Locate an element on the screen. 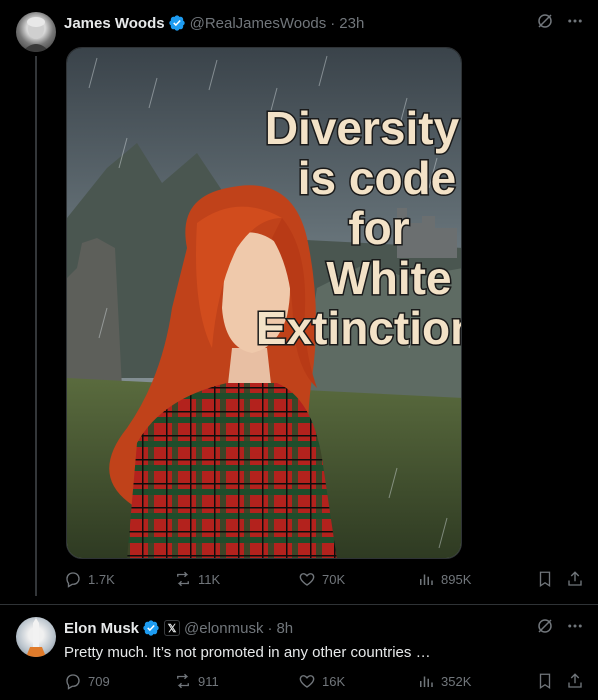 This screenshot has width=598, height=700. engagement-bar: 709 911 16K 352K is located at coordinates (325, 682).